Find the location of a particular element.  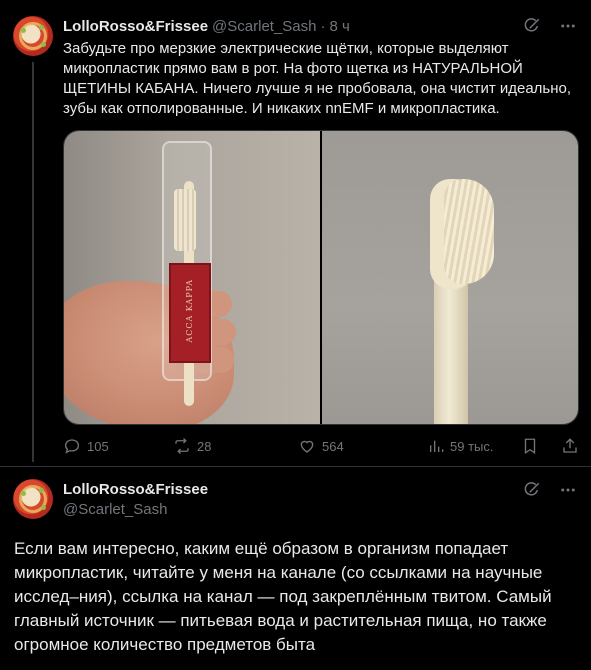

timestamp: 8 ч is located at coordinates (340, 26).